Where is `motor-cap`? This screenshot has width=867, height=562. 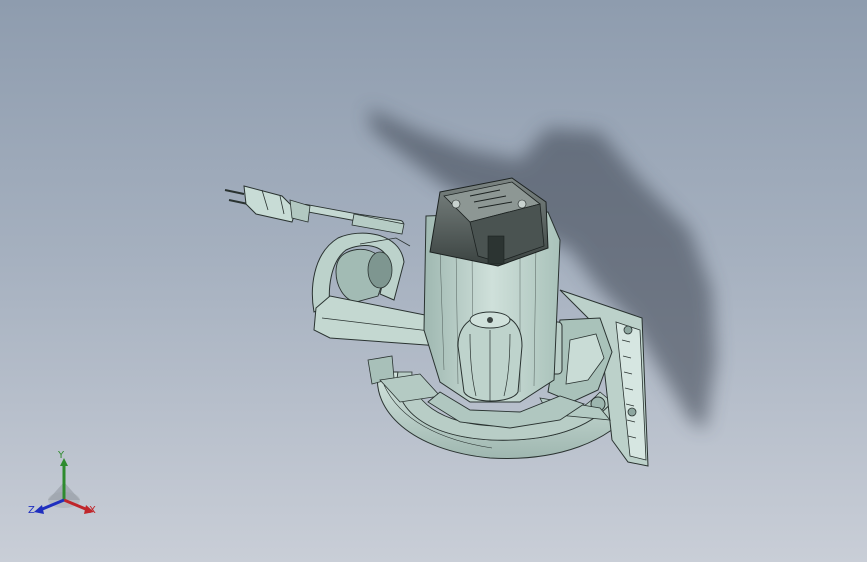
motor-cap is located at coordinates (489, 222).